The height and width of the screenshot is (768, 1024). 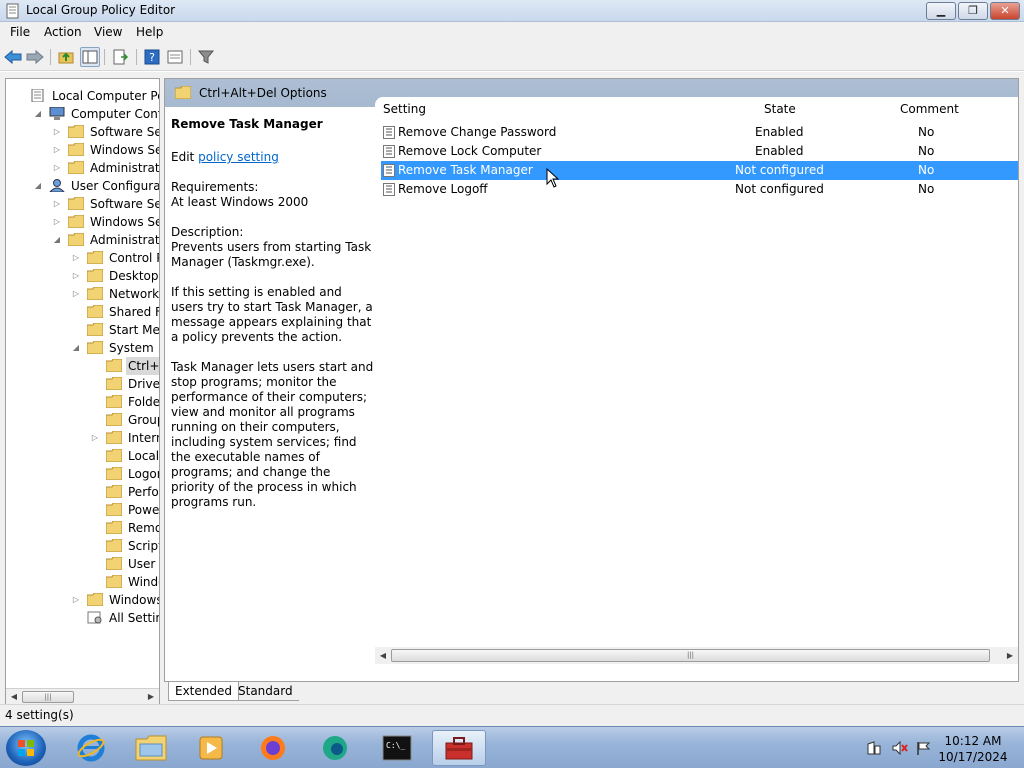 I want to click on taskbar-internet-explorer, so click(x=91, y=748).